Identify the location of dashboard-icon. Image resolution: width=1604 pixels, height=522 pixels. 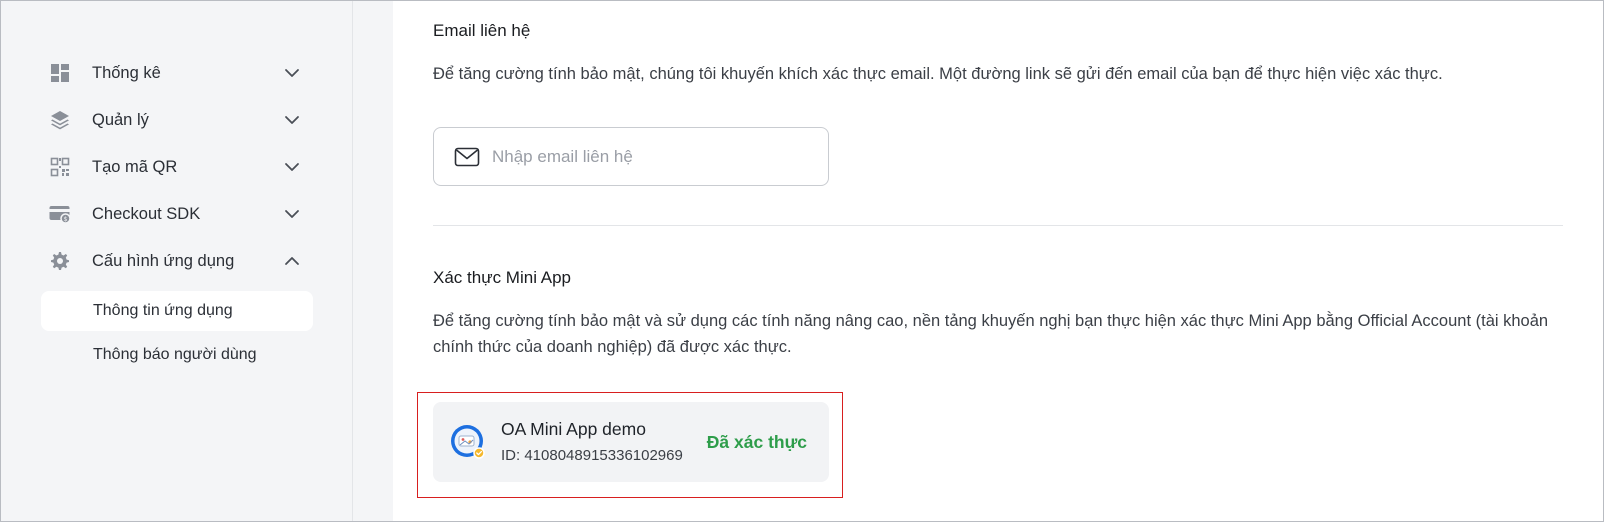
(60, 73).